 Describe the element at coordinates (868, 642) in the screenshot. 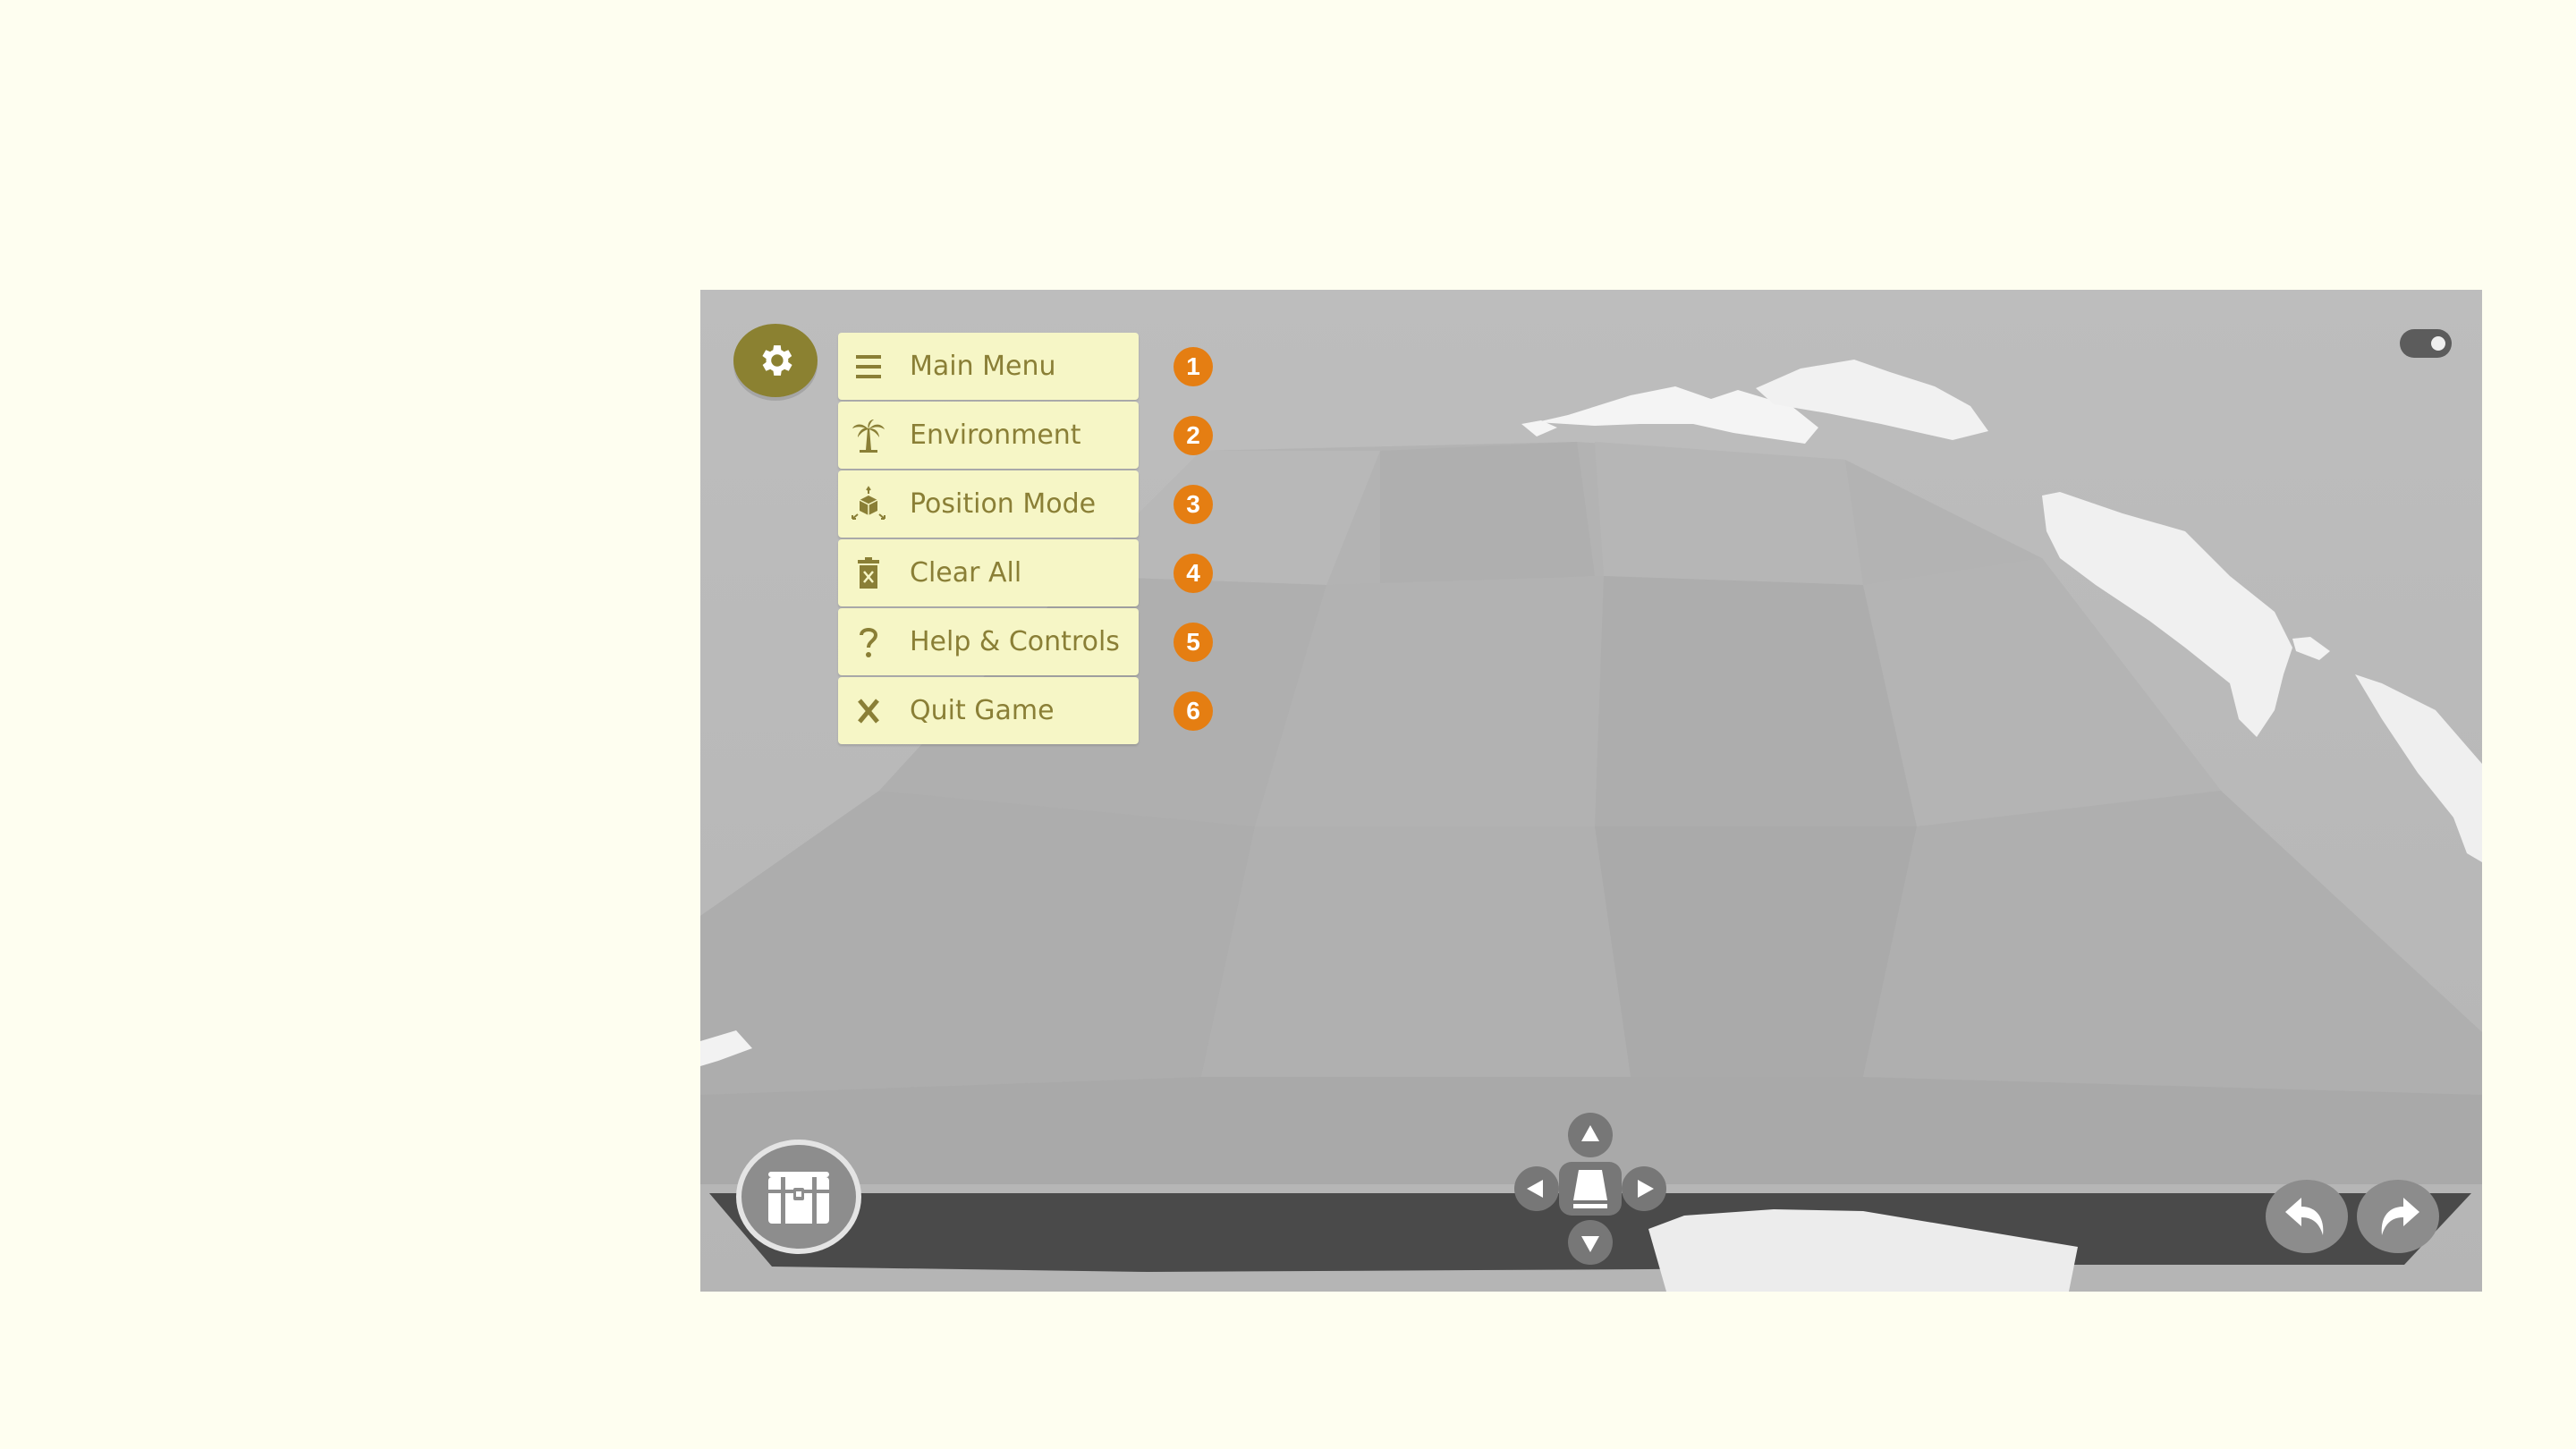

I see `question-icon` at that location.